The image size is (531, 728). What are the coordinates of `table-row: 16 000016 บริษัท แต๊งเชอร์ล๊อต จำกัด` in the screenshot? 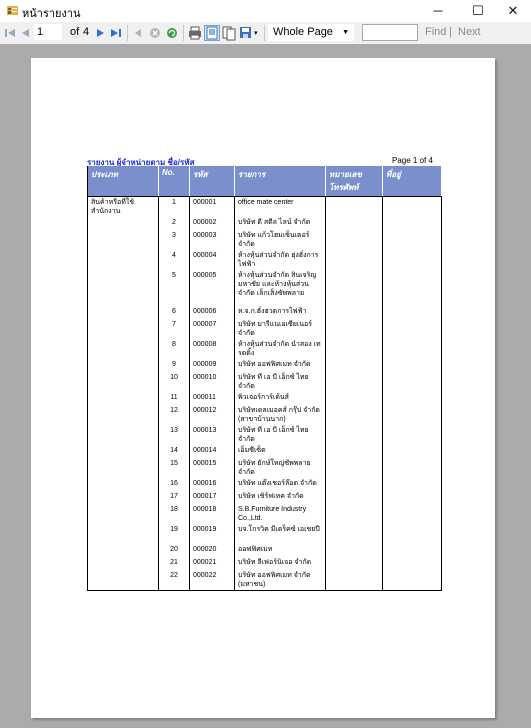 It's located at (264, 484).